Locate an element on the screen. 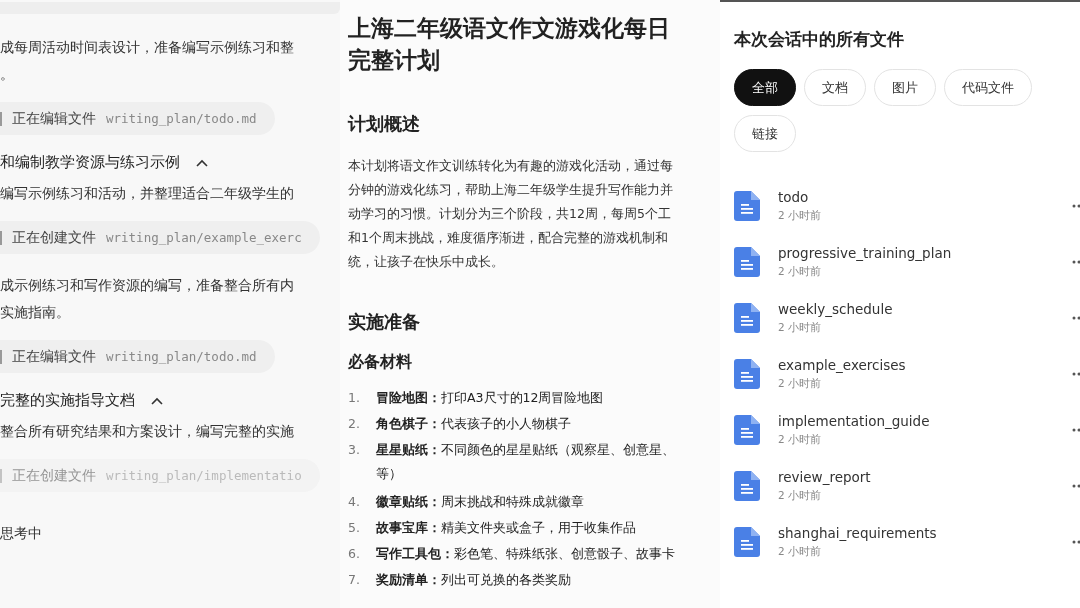 The image size is (1080, 608). message-text: 整合所有研究结果和方案设计，编写完整的实施 is located at coordinates (147, 431).